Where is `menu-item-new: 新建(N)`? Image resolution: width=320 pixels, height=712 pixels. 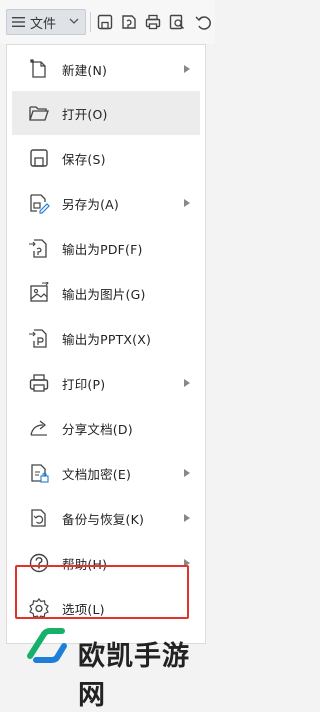
menu-item-new: 新建(N) is located at coordinates (106, 69).